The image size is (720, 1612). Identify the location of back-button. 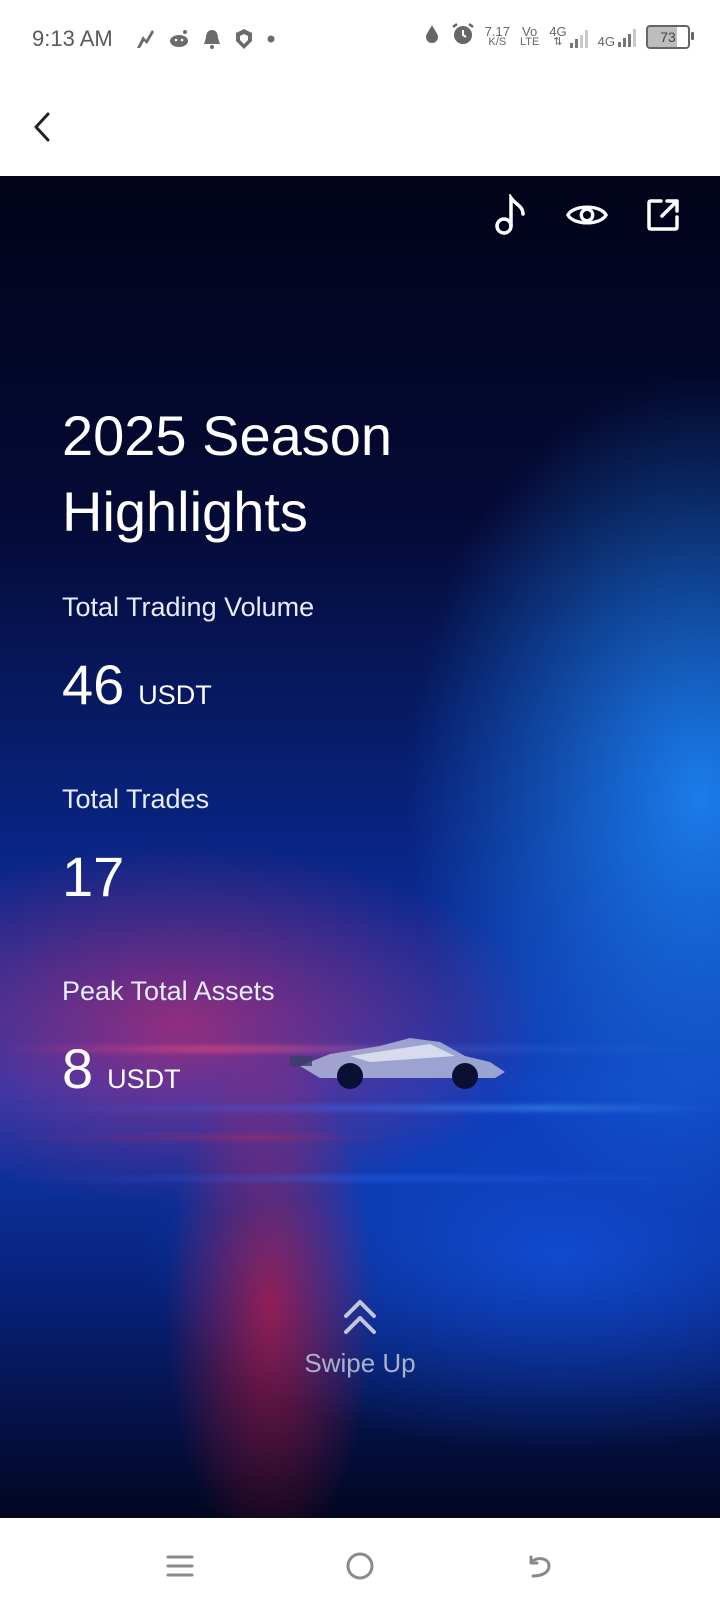
(42, 127).